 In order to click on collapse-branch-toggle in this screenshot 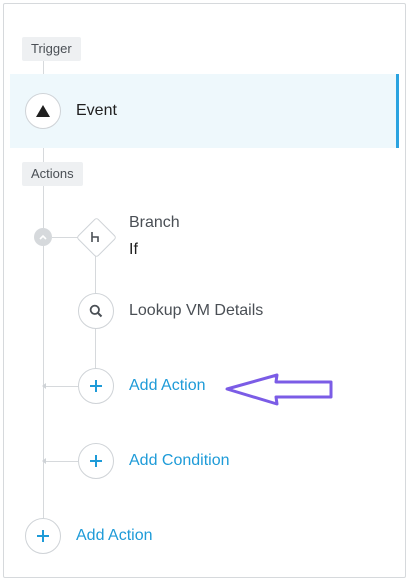, I will do `click(43, 237)`.